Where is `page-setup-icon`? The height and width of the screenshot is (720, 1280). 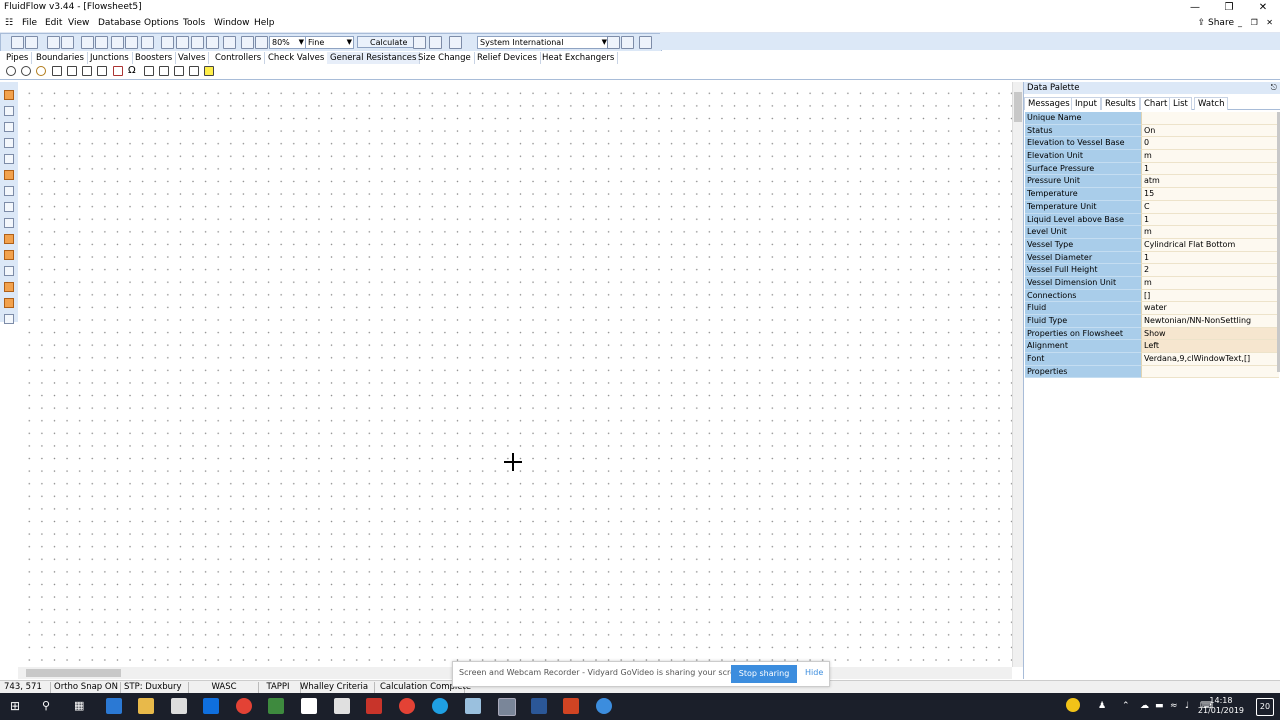
page-setup-icon is located at coordinates (147, 42).